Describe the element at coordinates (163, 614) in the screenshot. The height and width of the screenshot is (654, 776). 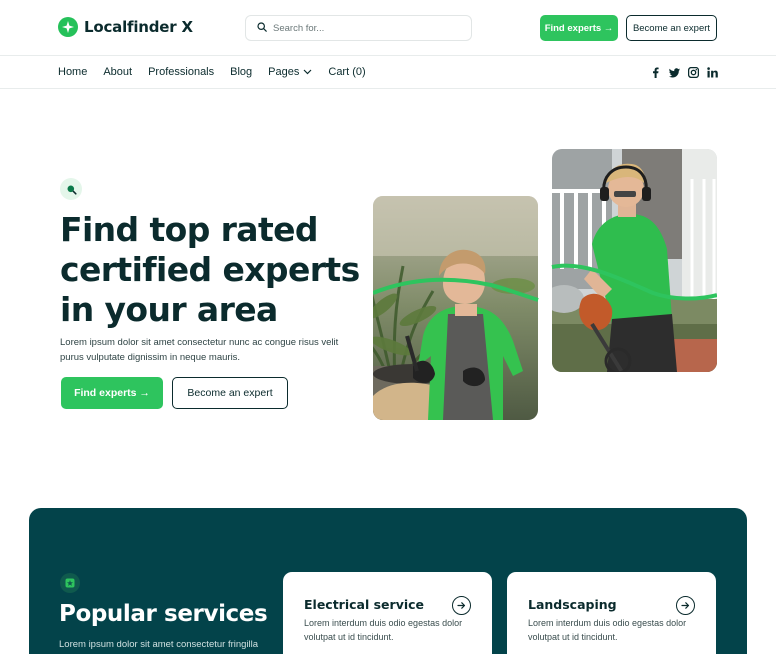
I see `services-title: Popular services` at that location.